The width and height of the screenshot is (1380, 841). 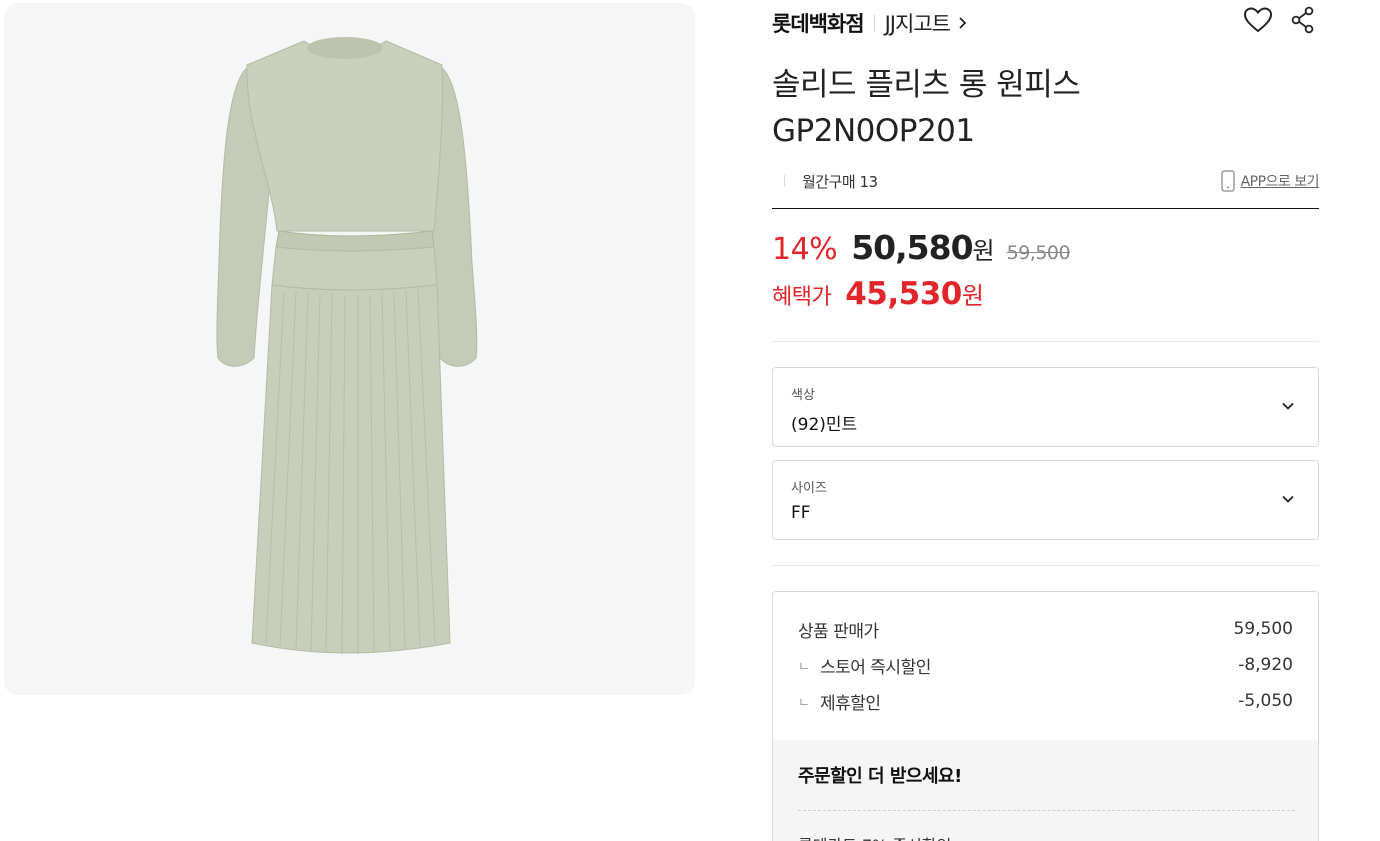 I want to click on summary-row: 상품 판매가 59,500, so click(x=1045, y=629).